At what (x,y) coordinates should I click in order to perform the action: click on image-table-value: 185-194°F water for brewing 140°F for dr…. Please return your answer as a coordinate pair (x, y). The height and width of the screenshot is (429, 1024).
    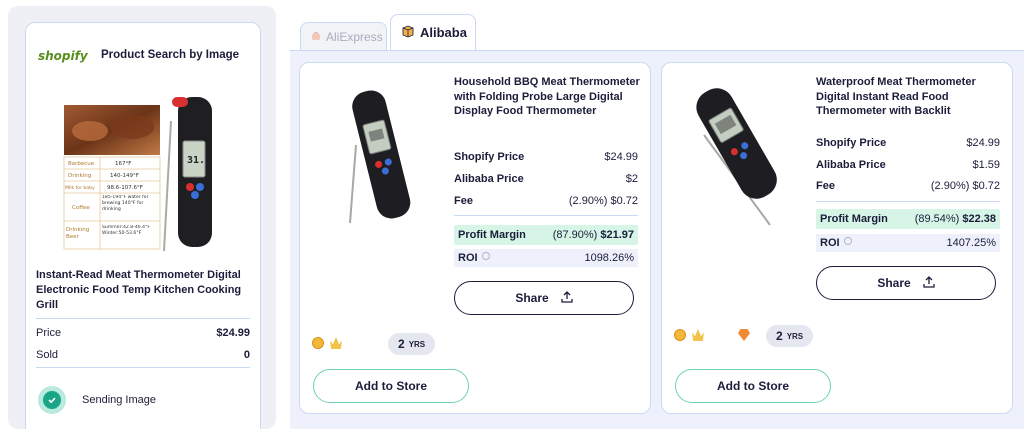
    Looking at the image, I should click on (125, 203).